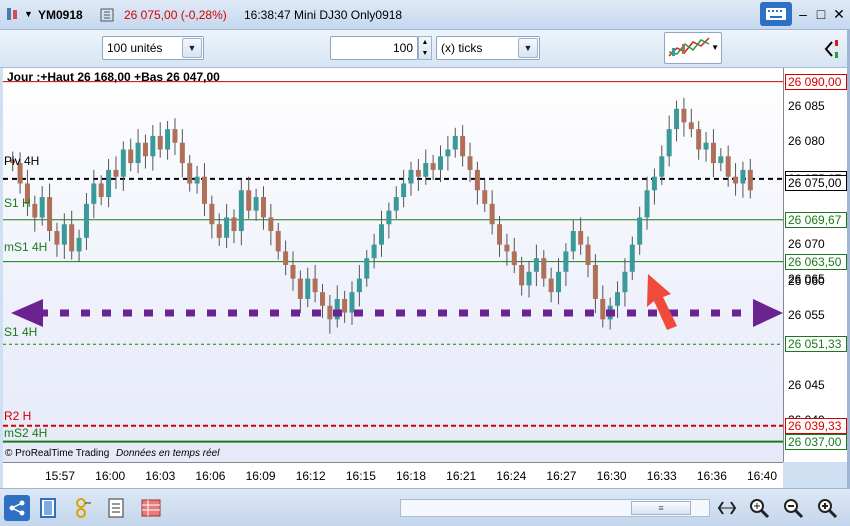 This screenshot has height=526, width=850. Describe the element at coordinates (661, 508) in the screenshot. I see `scrollbar-thumb: ≡` at that location.